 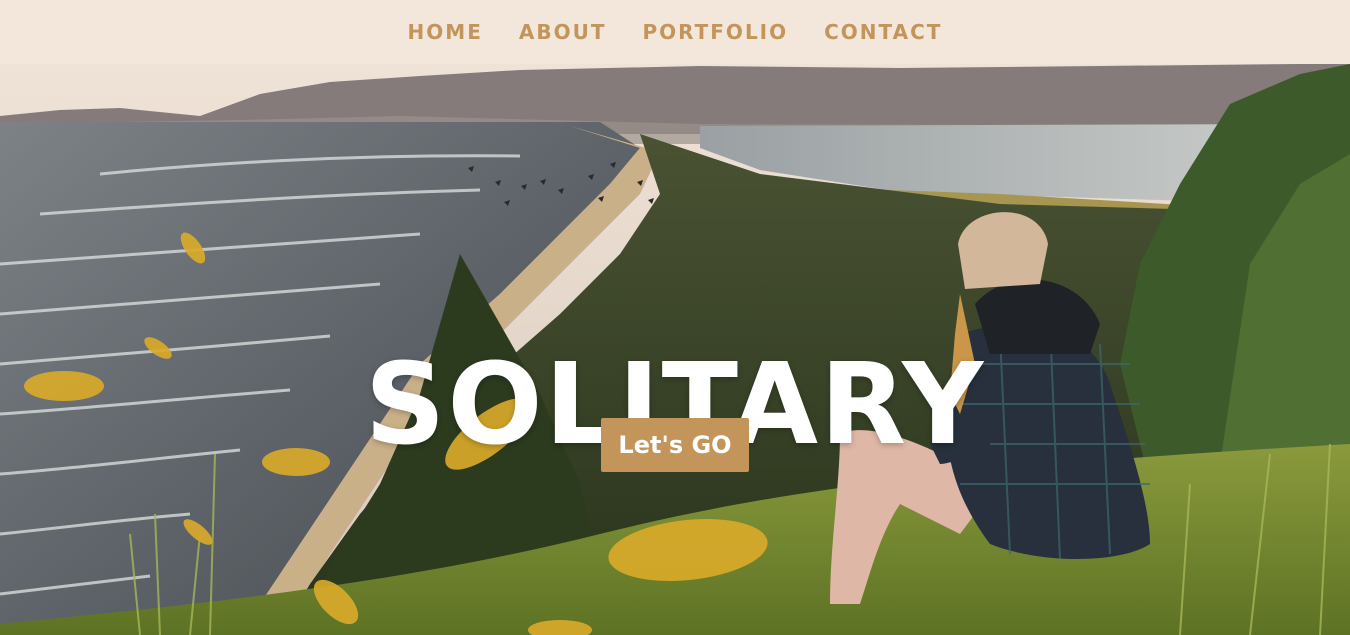 What do you see at coordinates (883, 32) in the screenshot?
I see `nav-contact-link: CONTACT` at bounding box center [883, 32].